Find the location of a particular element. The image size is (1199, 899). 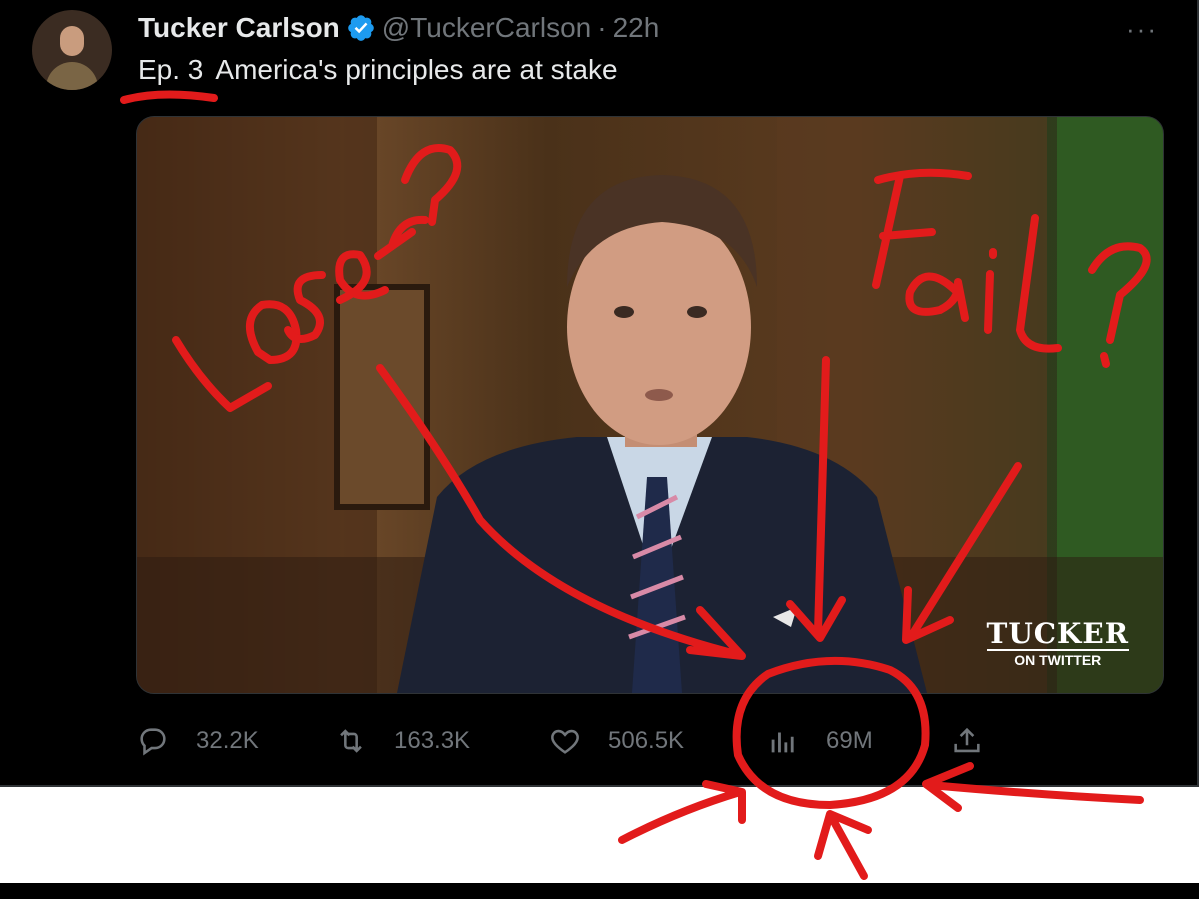

timestamp: 22h is located at coordinates (636, 28).